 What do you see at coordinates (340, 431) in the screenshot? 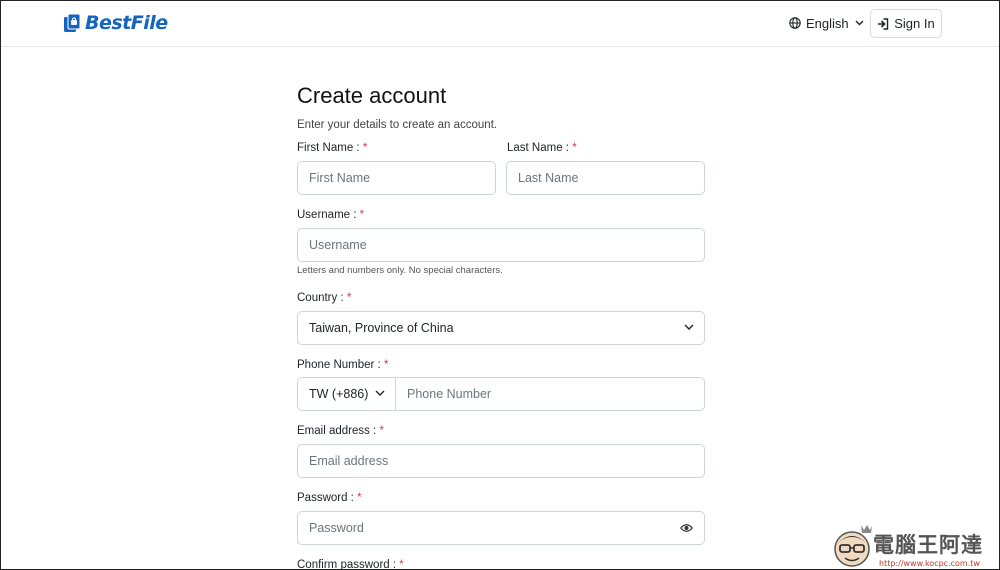
I see `email-label: Email address : *` at bounding box center [340, 431].